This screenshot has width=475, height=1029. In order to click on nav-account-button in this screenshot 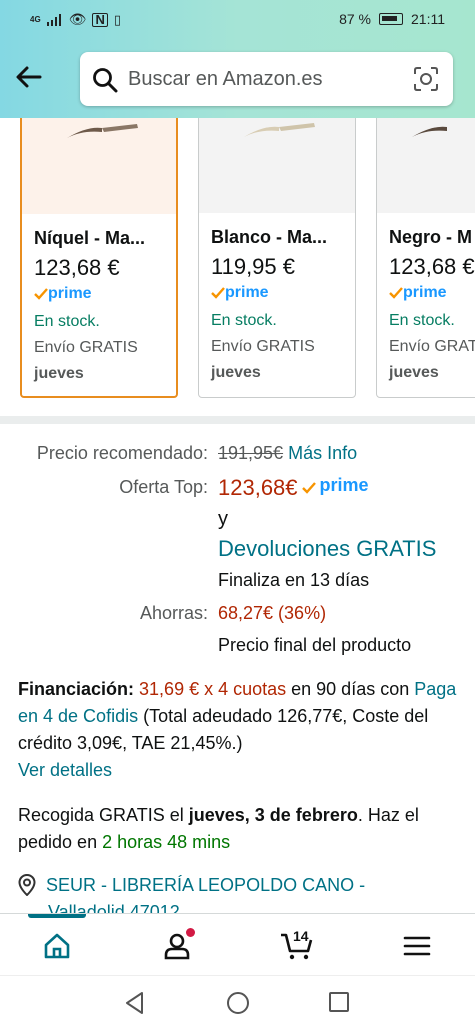, I will do `click(177, 946)`.